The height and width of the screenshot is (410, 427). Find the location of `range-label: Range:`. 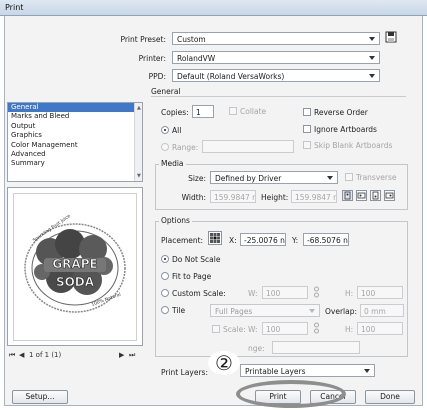

range-label: Range: is located at coordinates (185, 147).